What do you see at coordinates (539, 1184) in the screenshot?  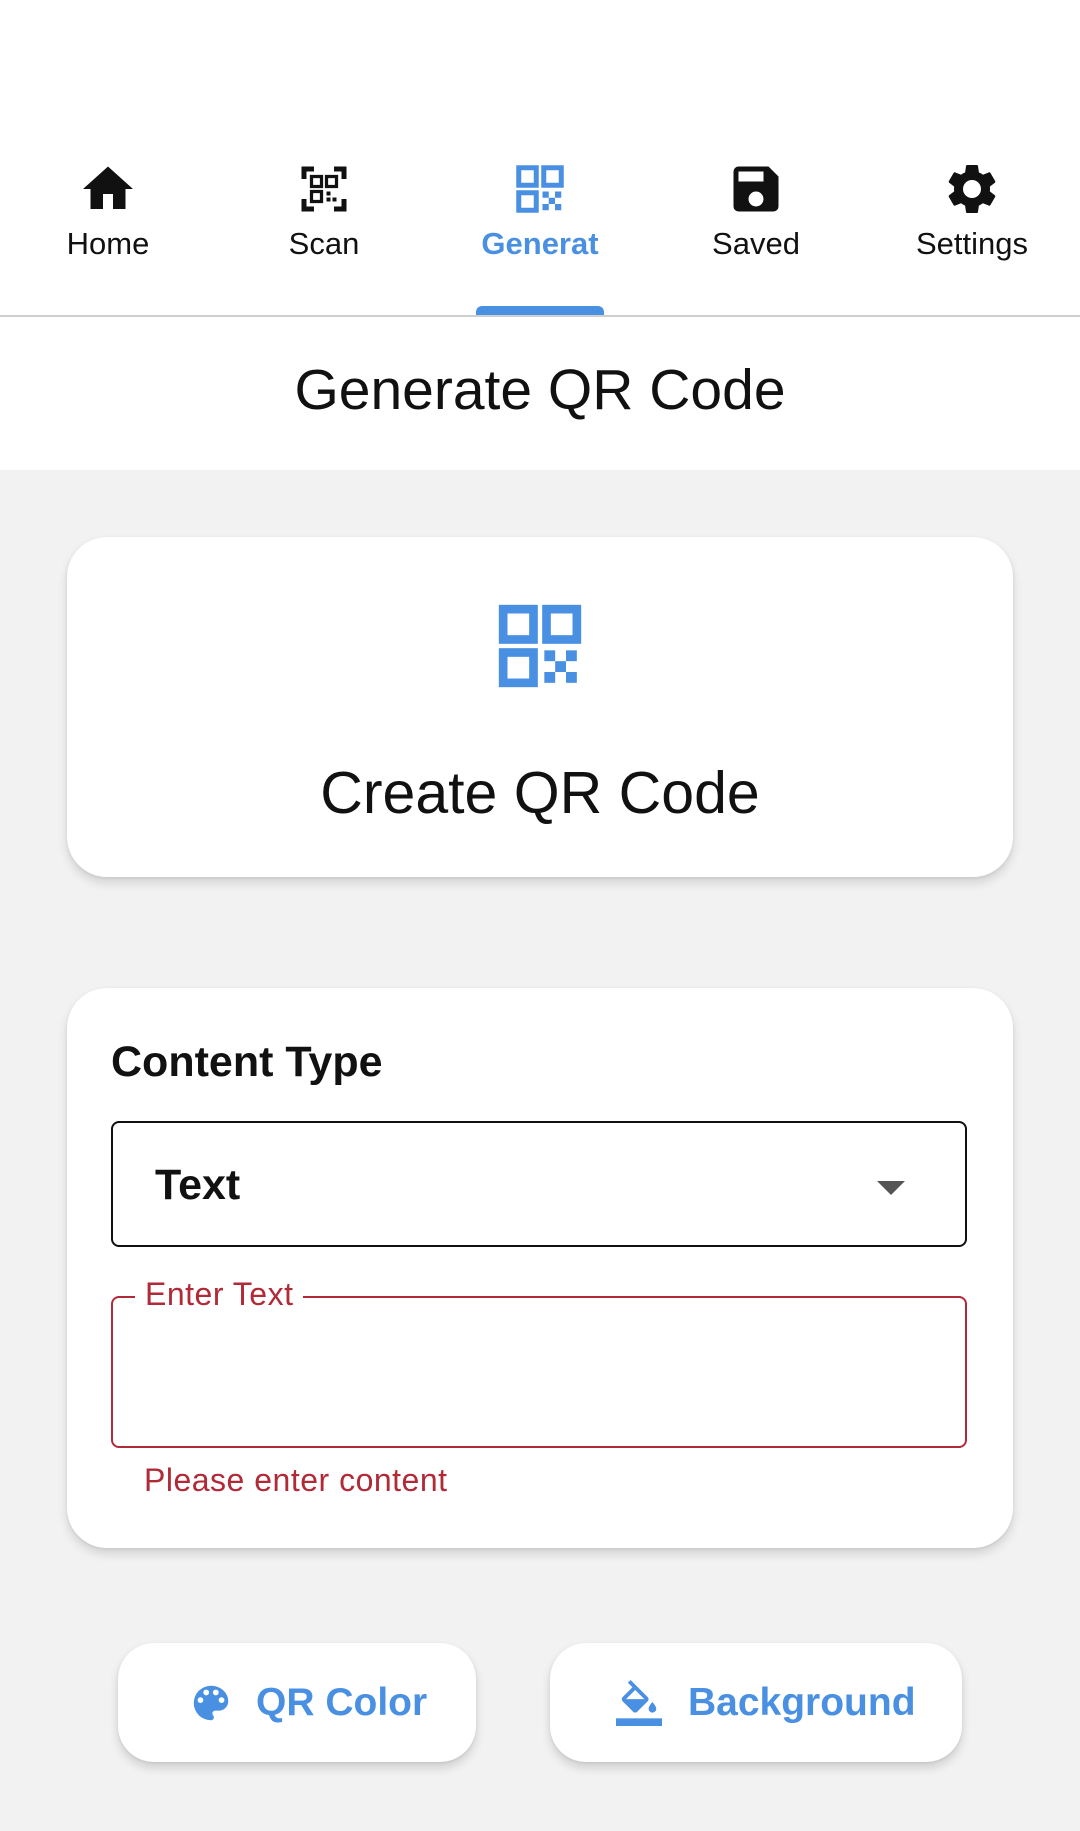 I see `content-type-dropdown: Text` at bounding box center [539, 1184].